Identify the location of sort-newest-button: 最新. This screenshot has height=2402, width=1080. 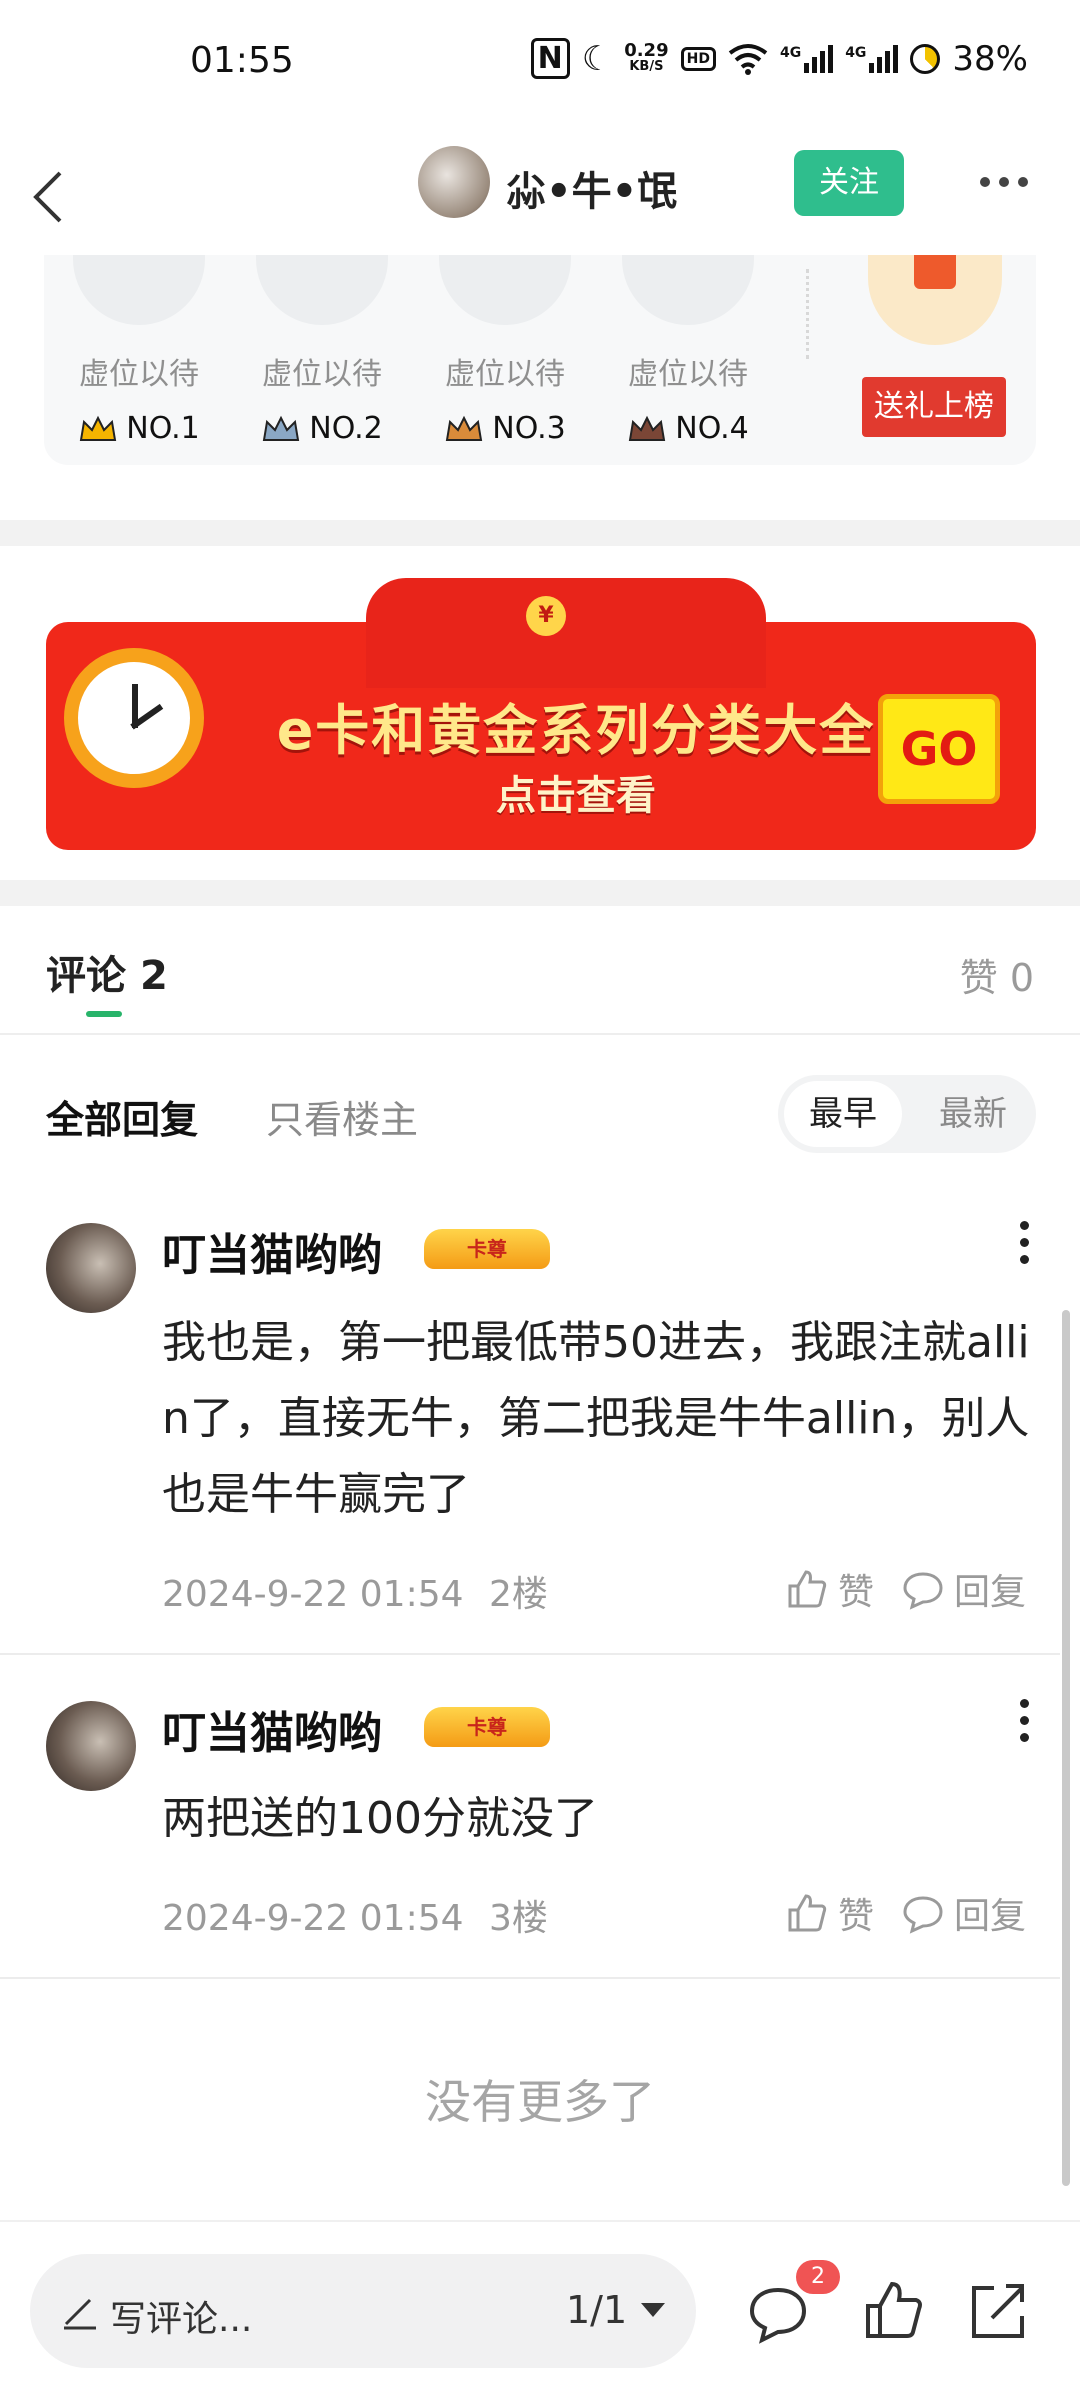
(973, 1114).